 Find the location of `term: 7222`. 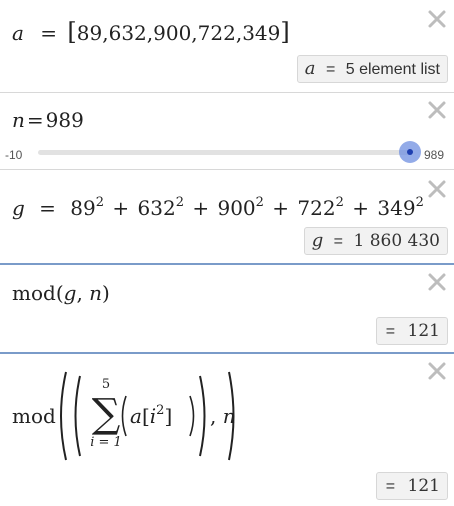

term: 7222 is located at coordinates (320, 207).